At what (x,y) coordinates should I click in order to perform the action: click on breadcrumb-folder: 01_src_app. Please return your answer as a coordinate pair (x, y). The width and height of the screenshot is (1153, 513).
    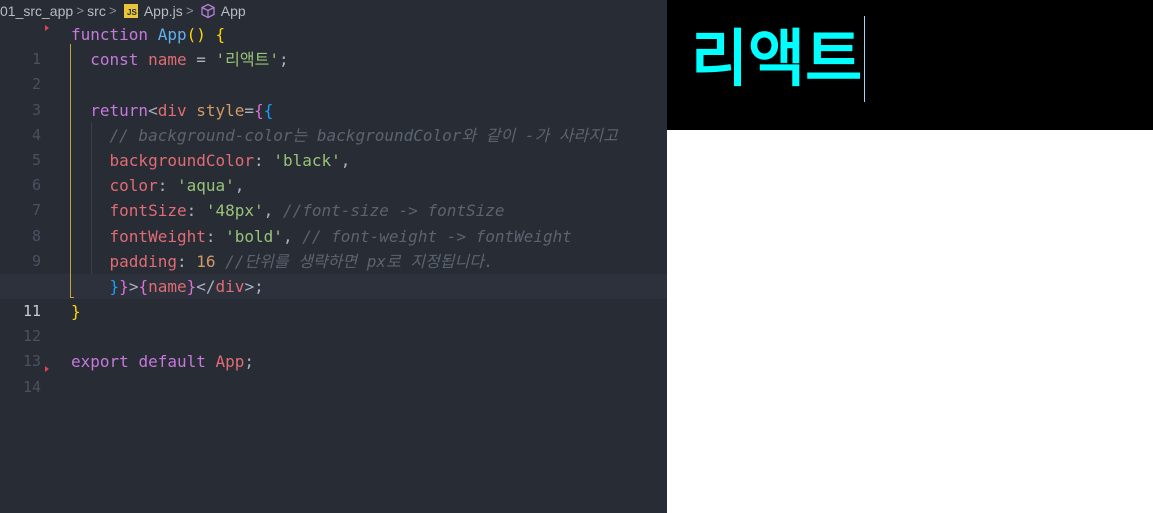
    Looking at the image, I should click on (36, 11).